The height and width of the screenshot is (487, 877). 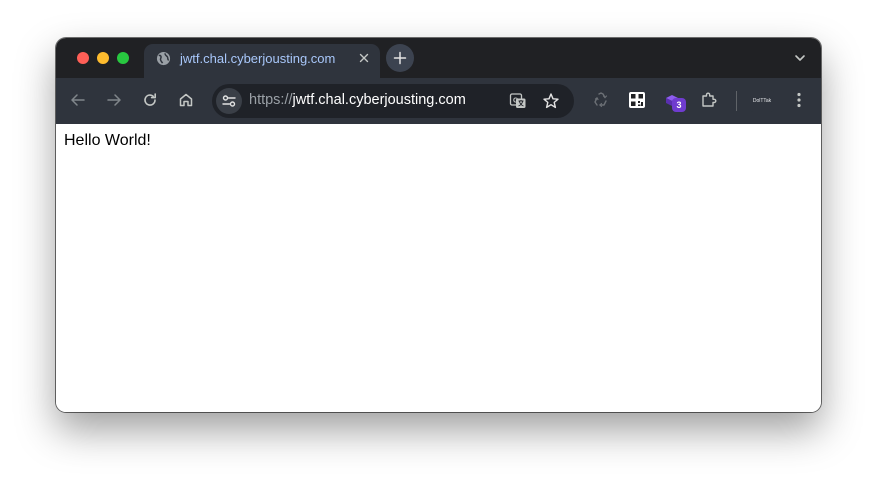 I want to click on url-text: https://jwtf.chal.cyberjousting.com, so click(x=357, y=100).